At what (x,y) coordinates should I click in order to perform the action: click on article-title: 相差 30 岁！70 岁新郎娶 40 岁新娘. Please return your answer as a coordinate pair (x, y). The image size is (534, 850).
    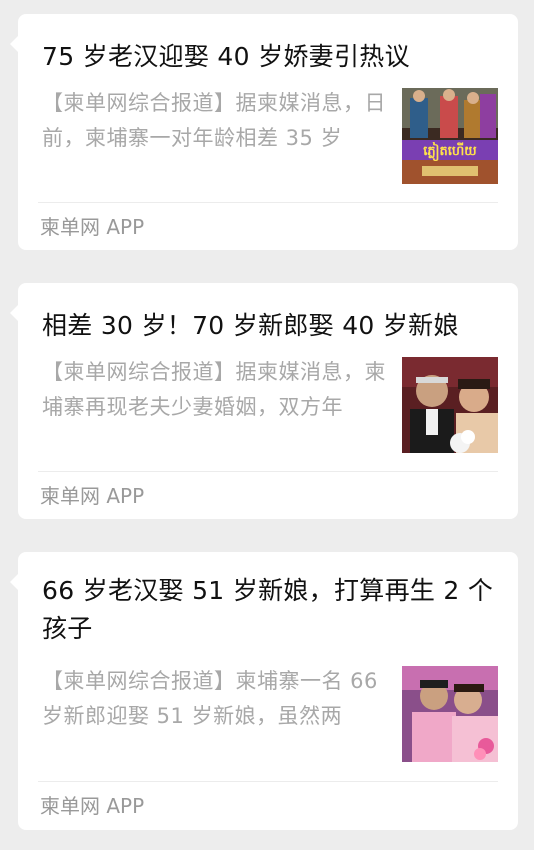
    Looking at the image, I should click on (269, 326).